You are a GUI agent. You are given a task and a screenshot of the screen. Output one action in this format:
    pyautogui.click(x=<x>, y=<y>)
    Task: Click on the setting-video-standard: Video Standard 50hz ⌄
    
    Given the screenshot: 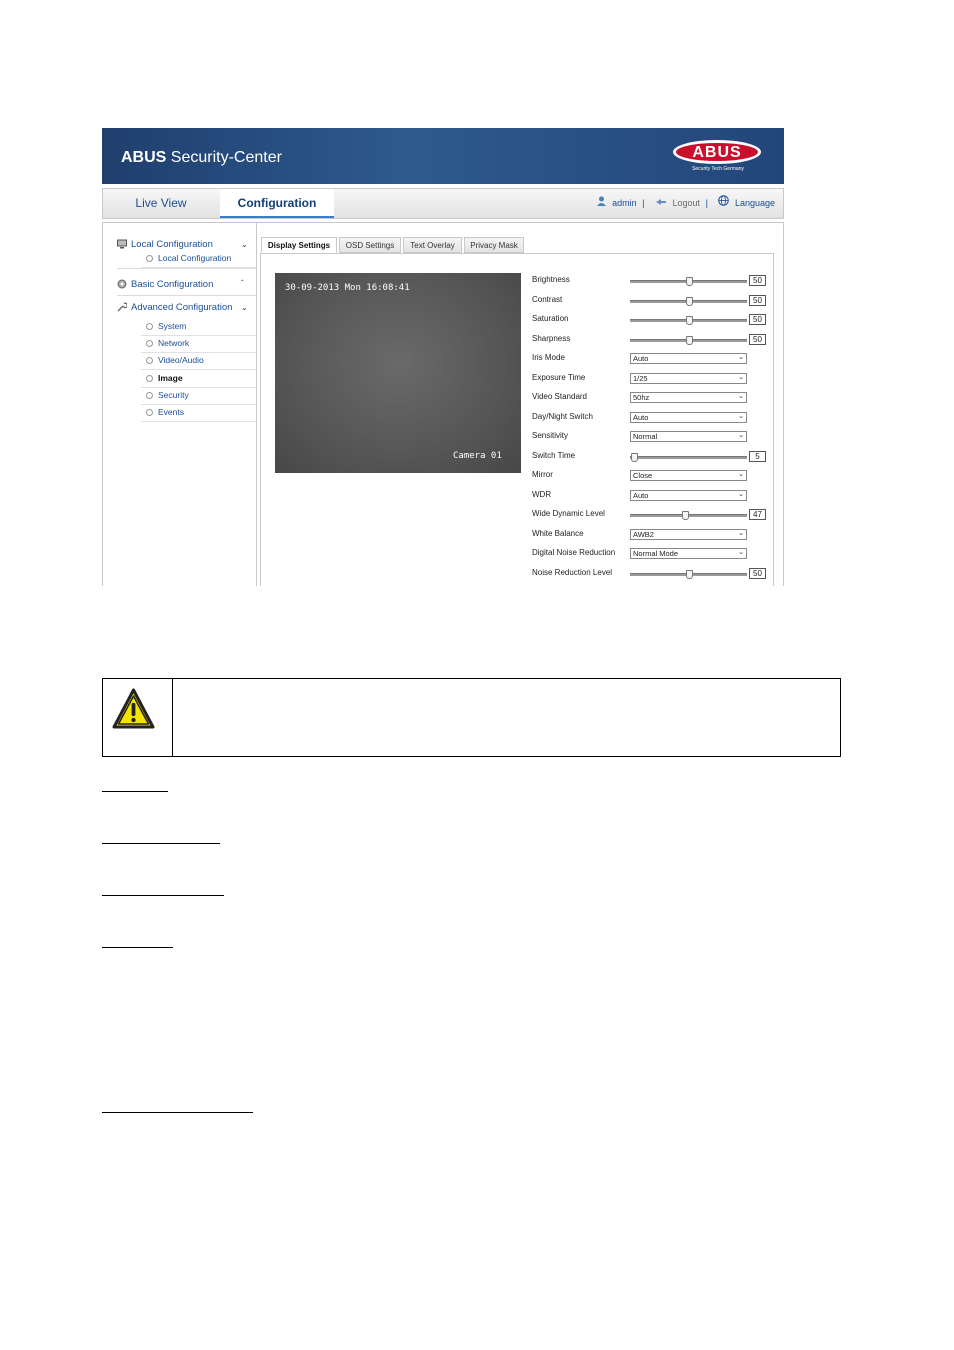 What is the action you would take?
    pyautogui.click(x=652, y=398)
    